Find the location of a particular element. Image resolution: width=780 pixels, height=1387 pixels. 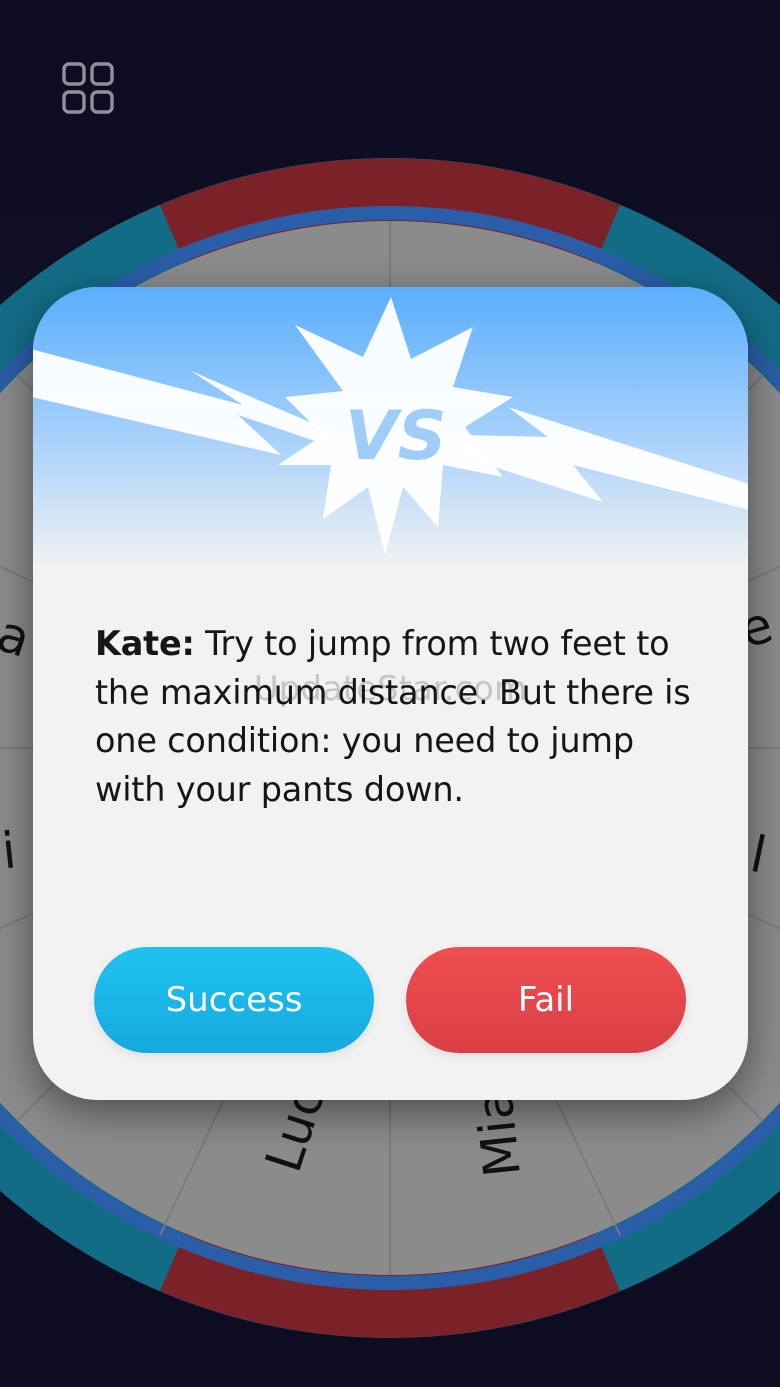

svg-text: VS is located at coordinates (396, 436).